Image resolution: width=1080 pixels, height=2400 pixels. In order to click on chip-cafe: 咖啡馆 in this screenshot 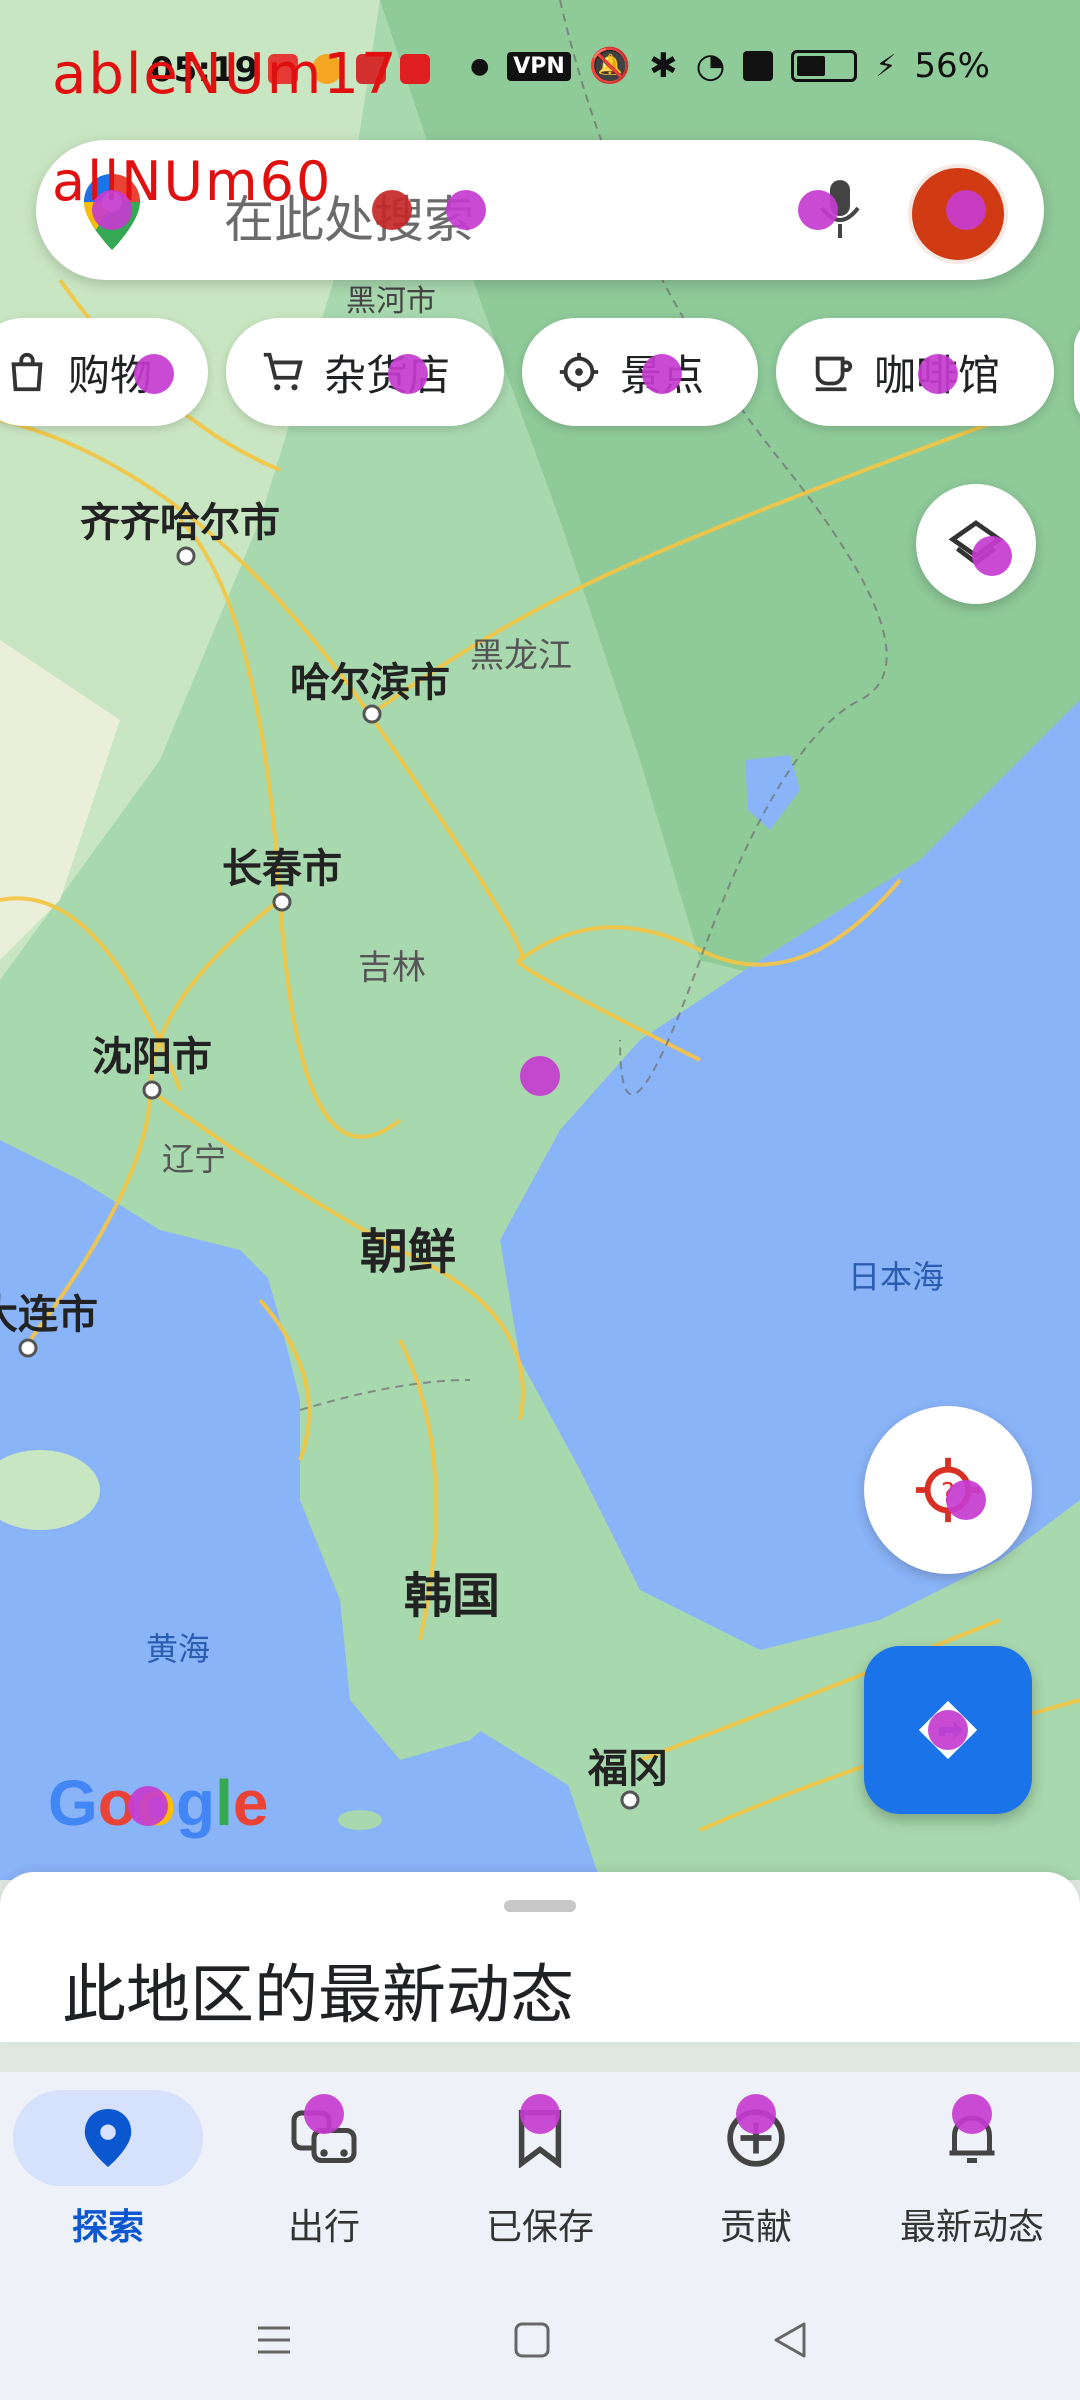, I will do `click(915, 372)`.